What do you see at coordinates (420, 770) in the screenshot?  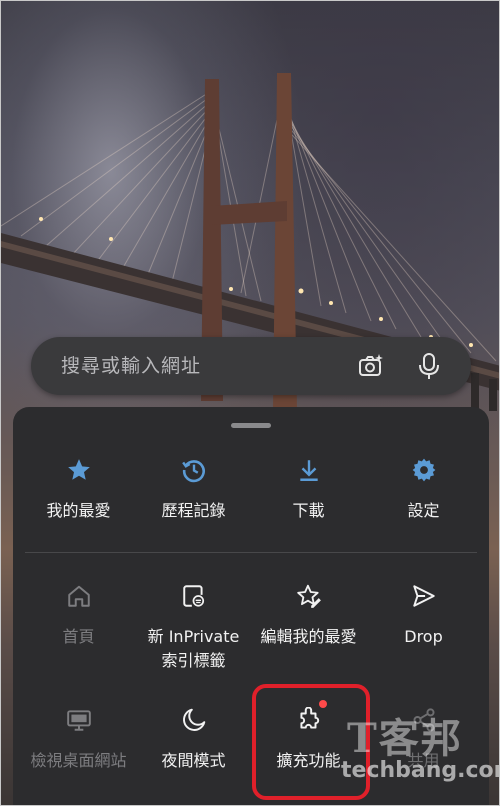 I see `watermark-site: techbang.com` at bounding box center [420, 770].